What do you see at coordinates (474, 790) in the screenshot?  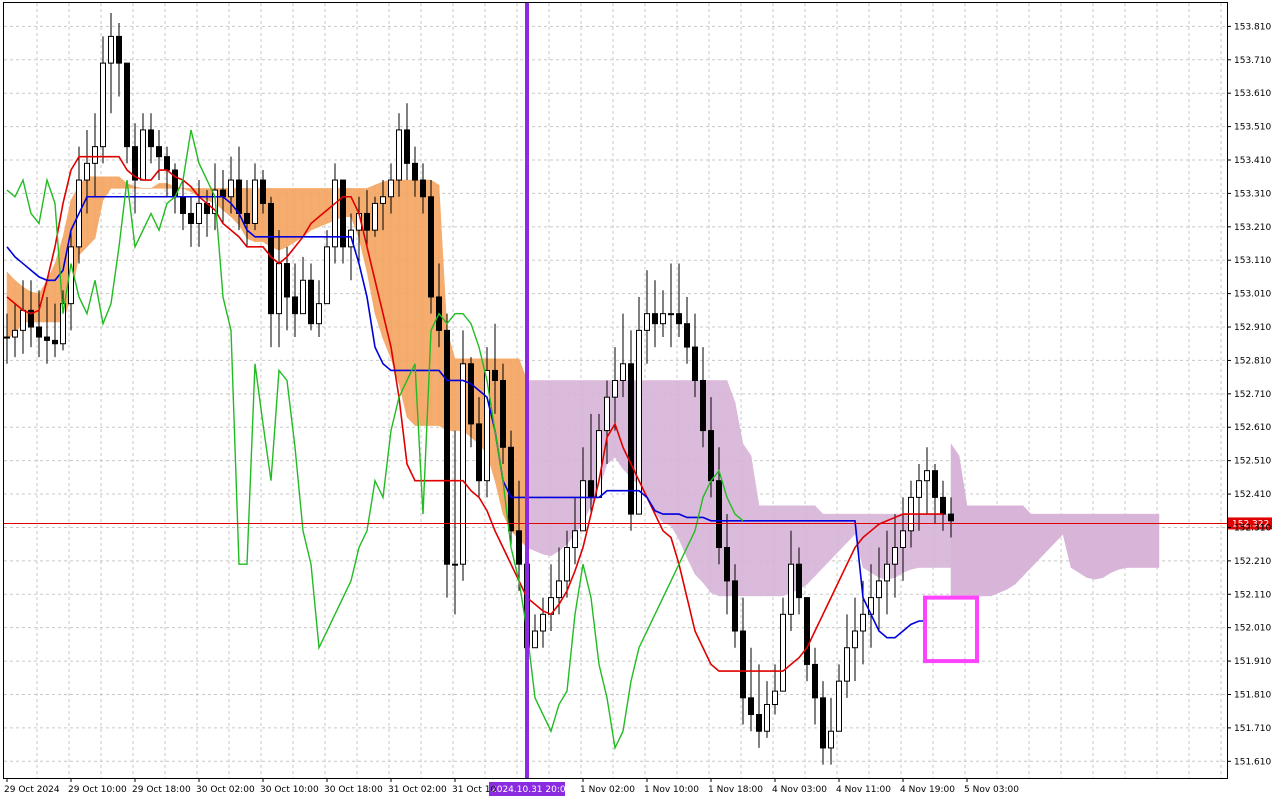 I see `time-tick-label: 31 Oct 10` at bounding box center [474, 790].